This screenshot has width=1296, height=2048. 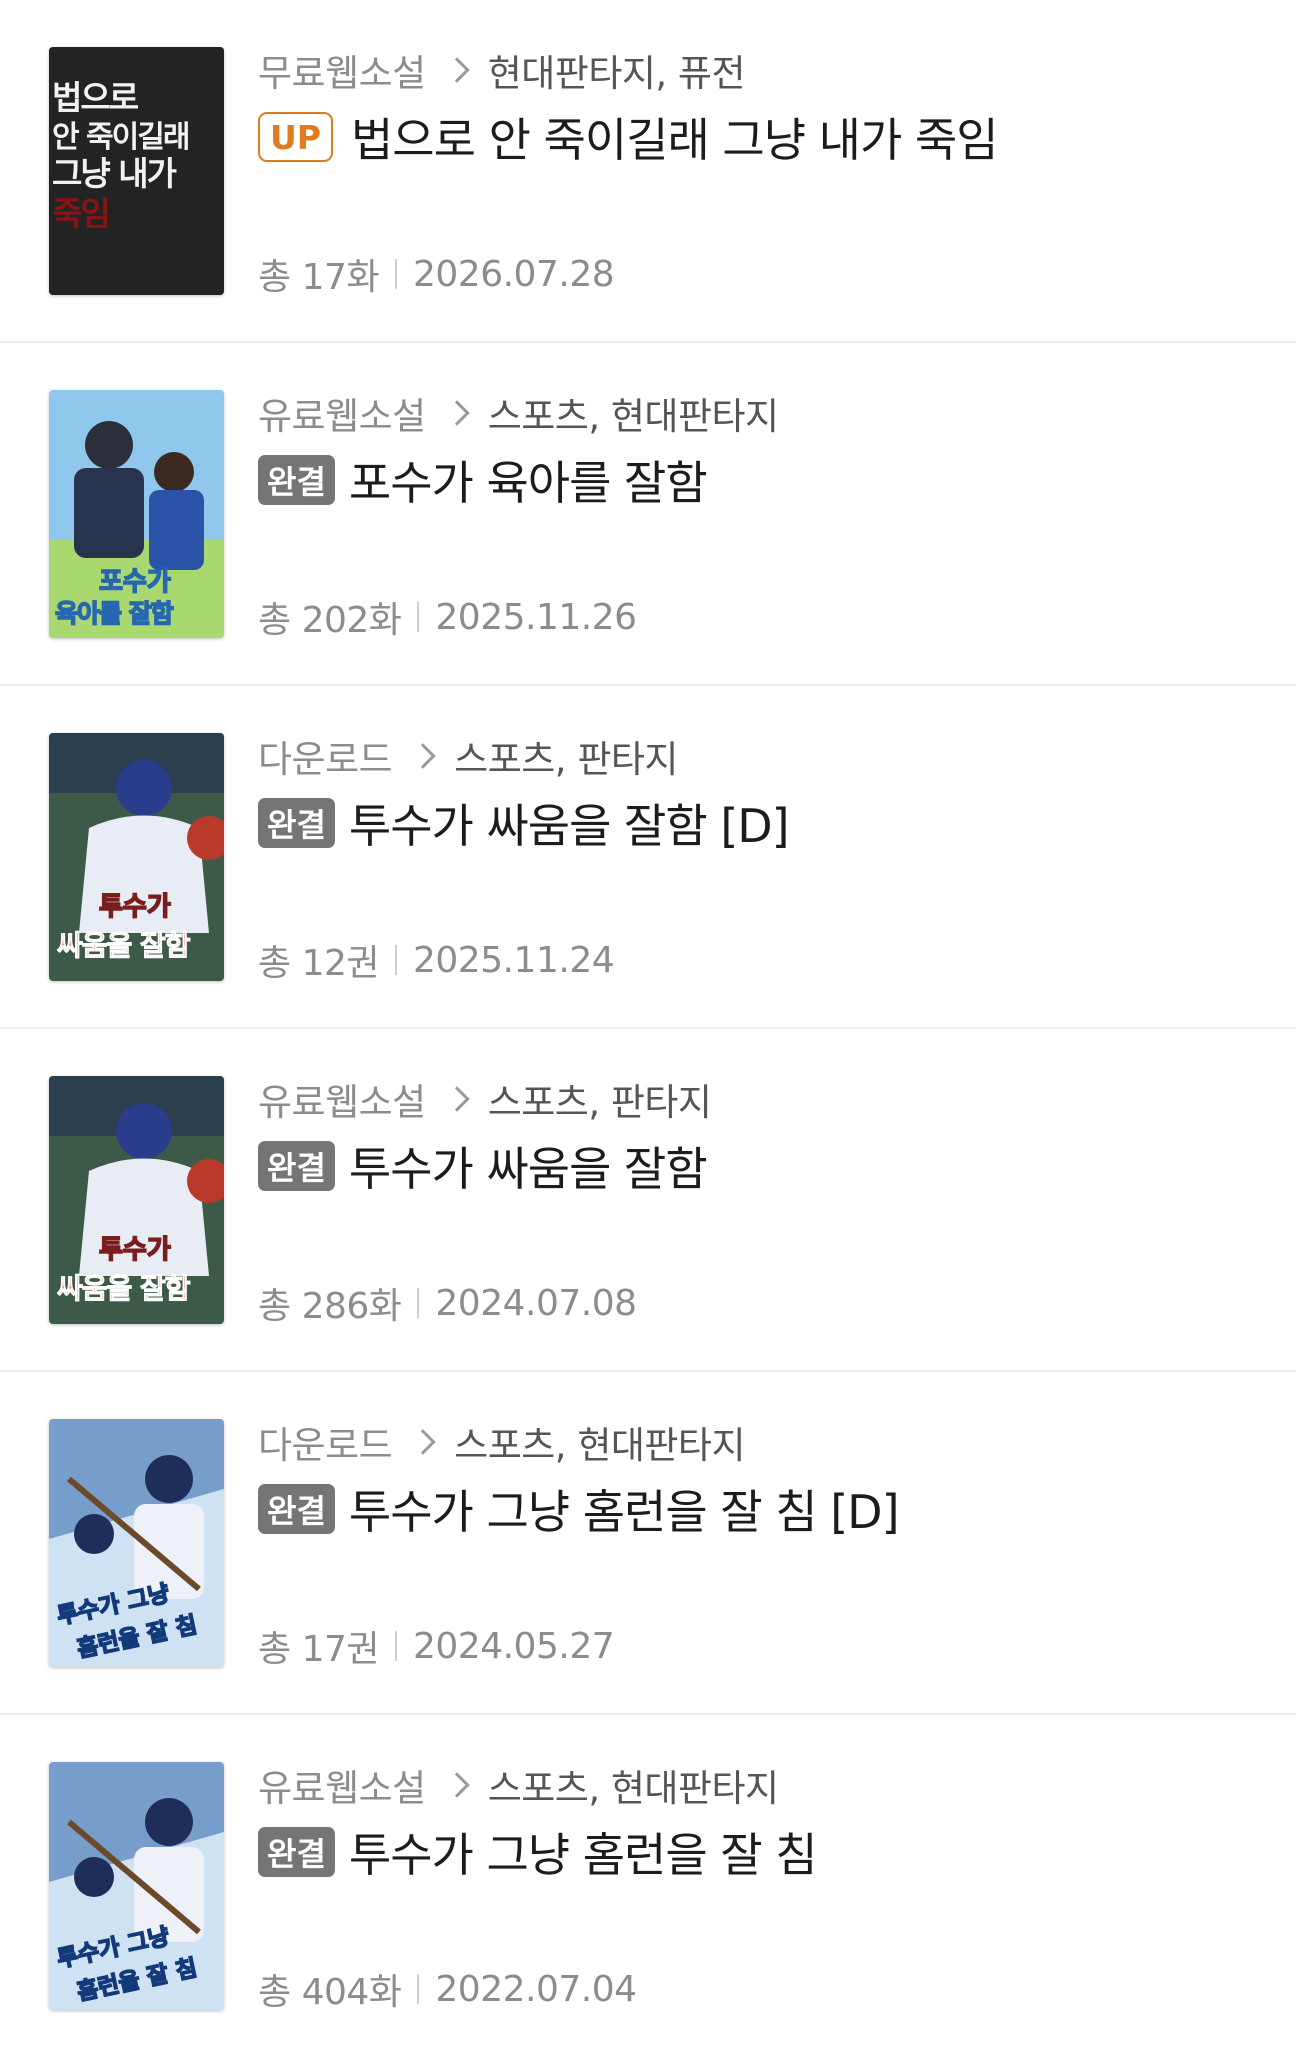 I want to click on episode-count: 총 202화, so click(x=330, y=620).